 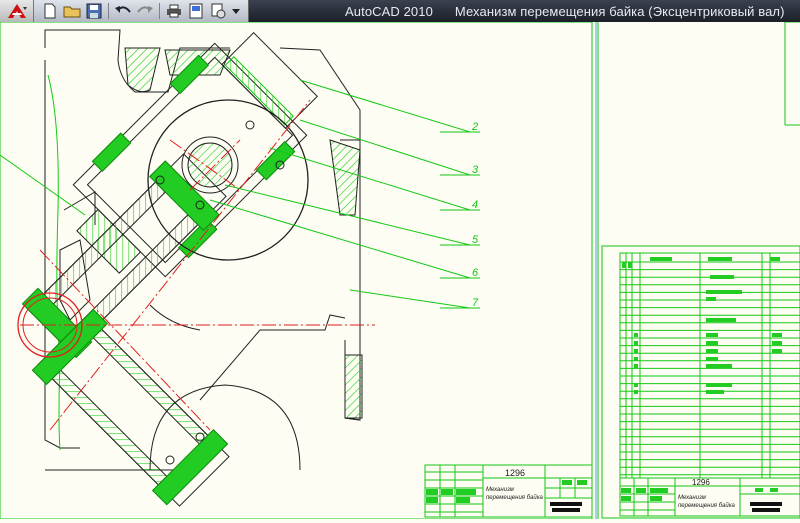 What do you see at coordinates (218, 11) in the screenshot?
I see `publish-icon` at bounding box center [218, 11].